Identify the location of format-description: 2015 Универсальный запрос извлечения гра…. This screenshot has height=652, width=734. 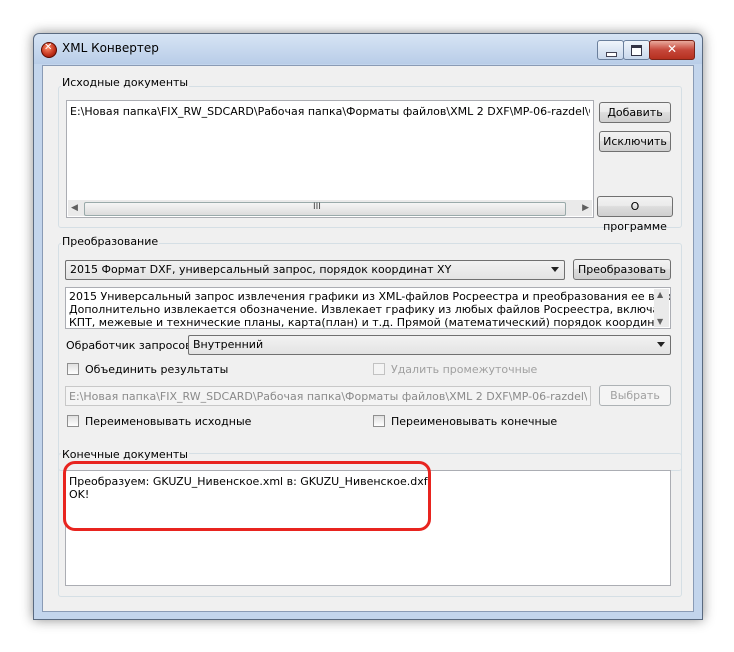
(368, 308).